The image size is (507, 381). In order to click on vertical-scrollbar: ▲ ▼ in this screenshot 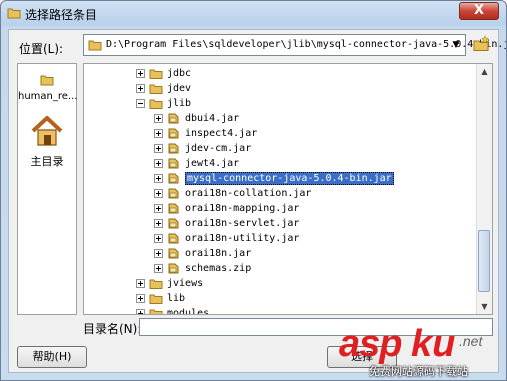, I will do `click(484, 189)`.